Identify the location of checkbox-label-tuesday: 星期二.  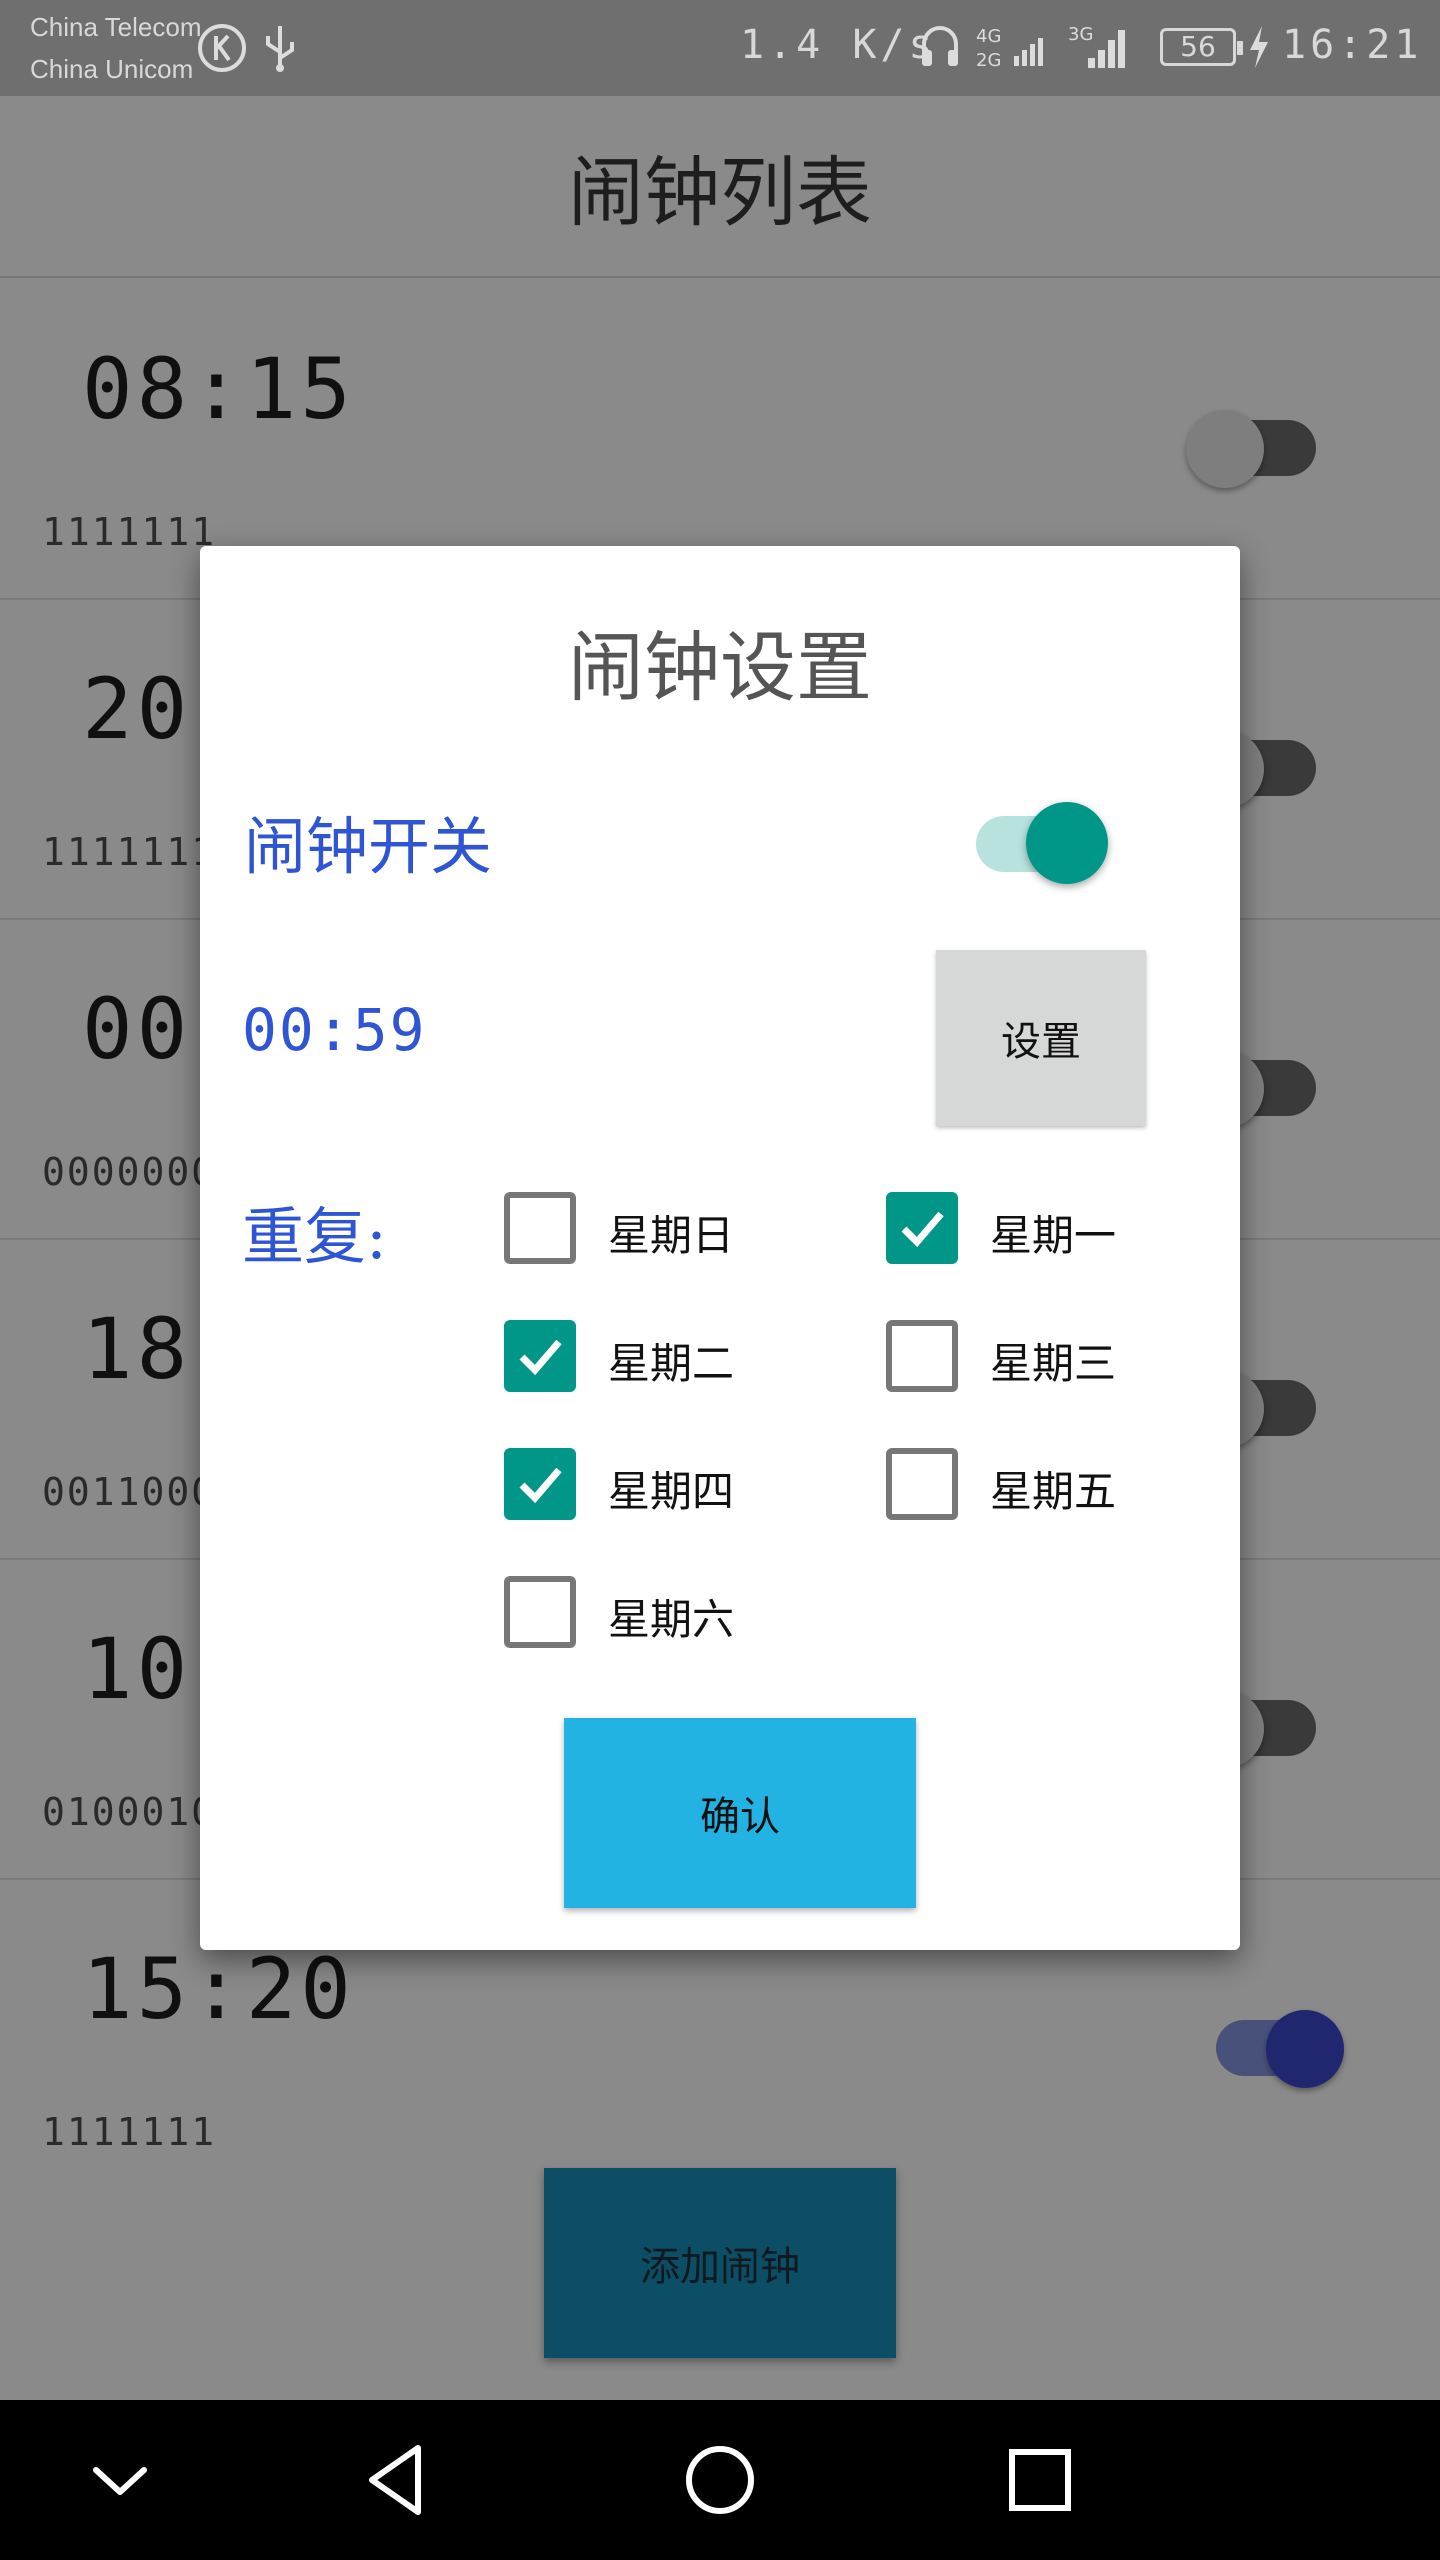
(671, 1363).